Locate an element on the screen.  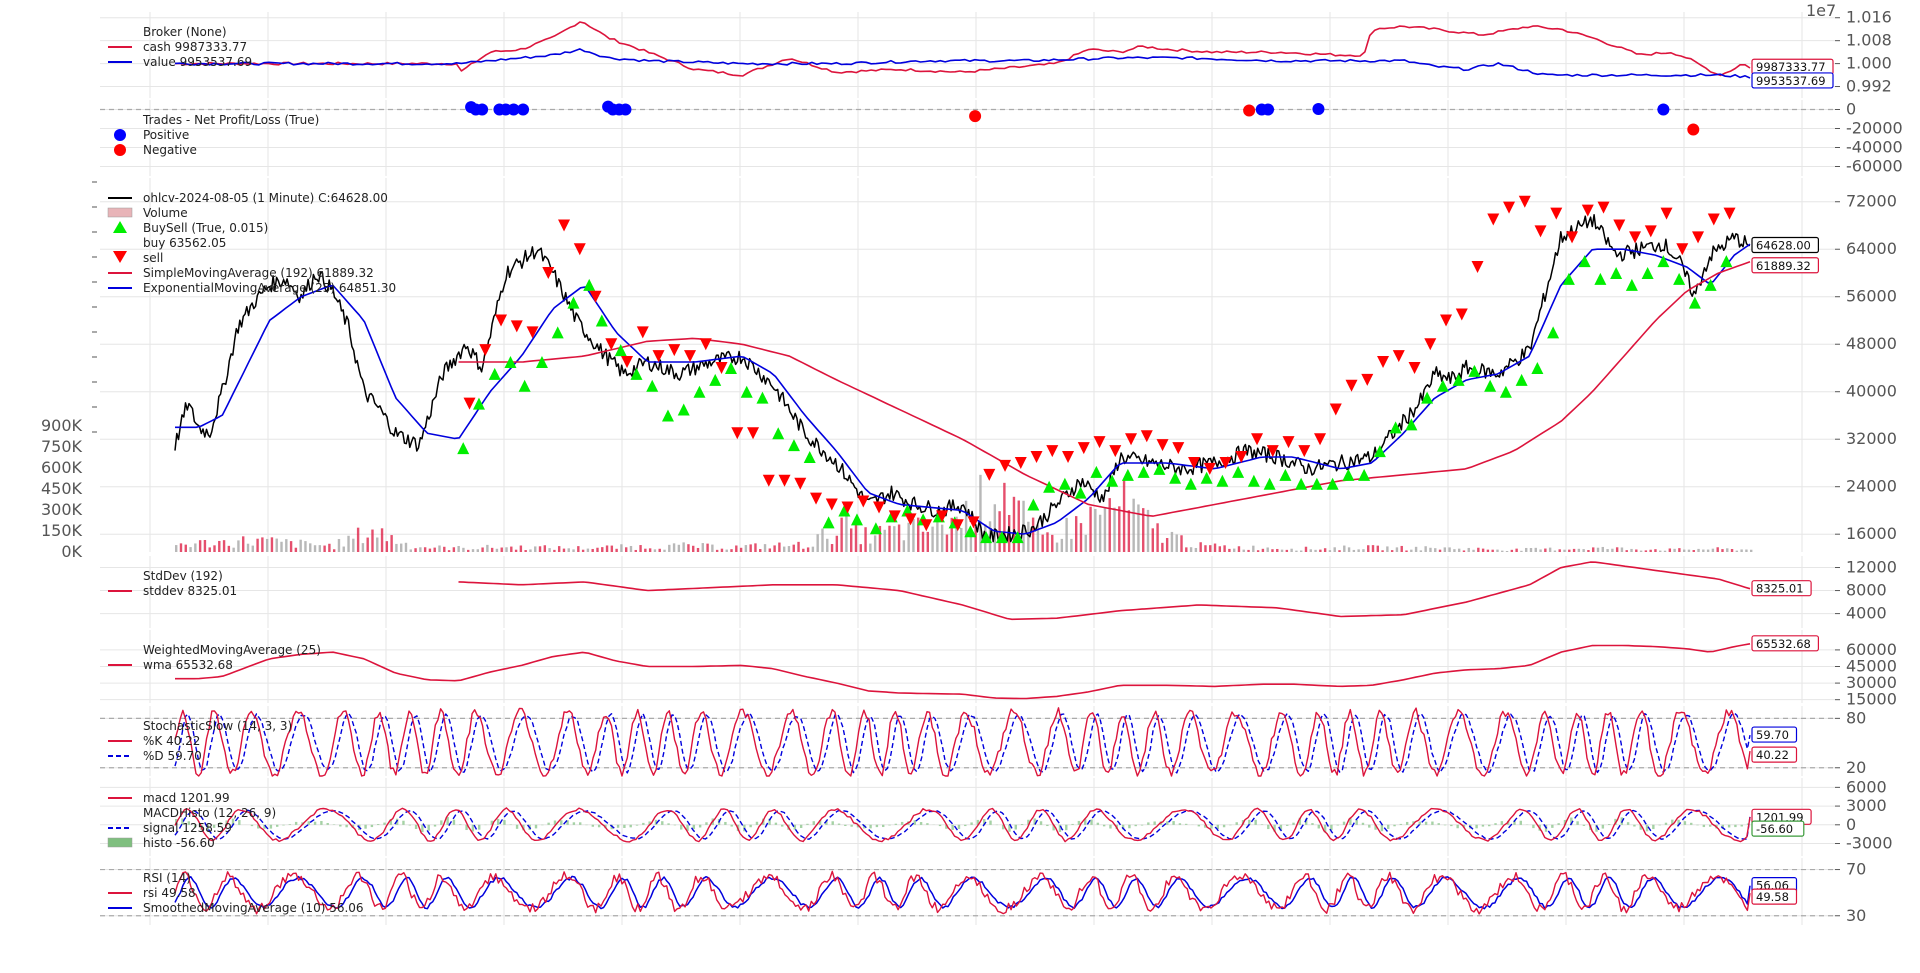
last-value-label: 61889.32 is located at coordinates (1783, 266).